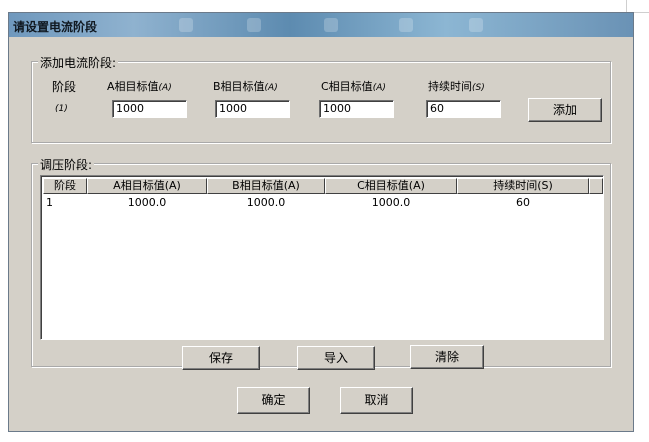  I want to click on column-header-duration: 持续时间(S), so click(523, 186).